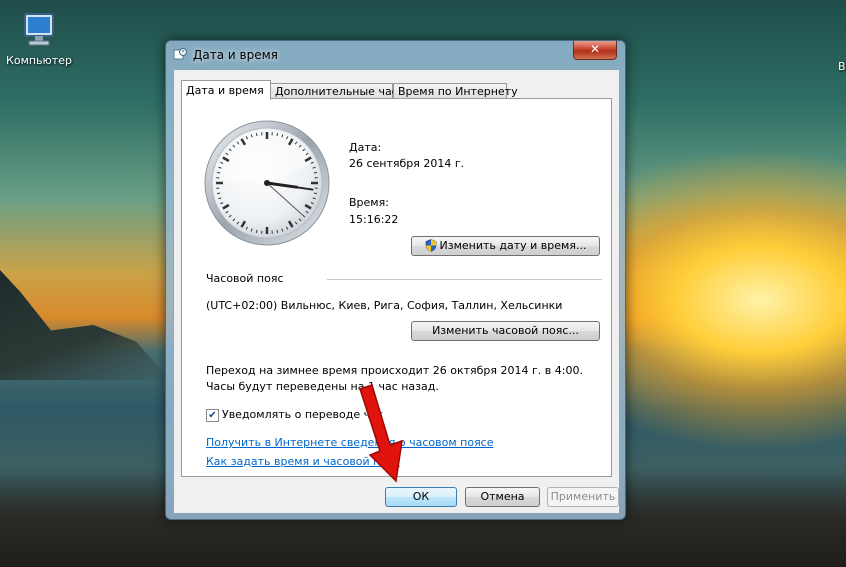 Image resolution: width=846 pixels, height=567 pixels. I want to click on close-button: ✕, so click(595, 50).